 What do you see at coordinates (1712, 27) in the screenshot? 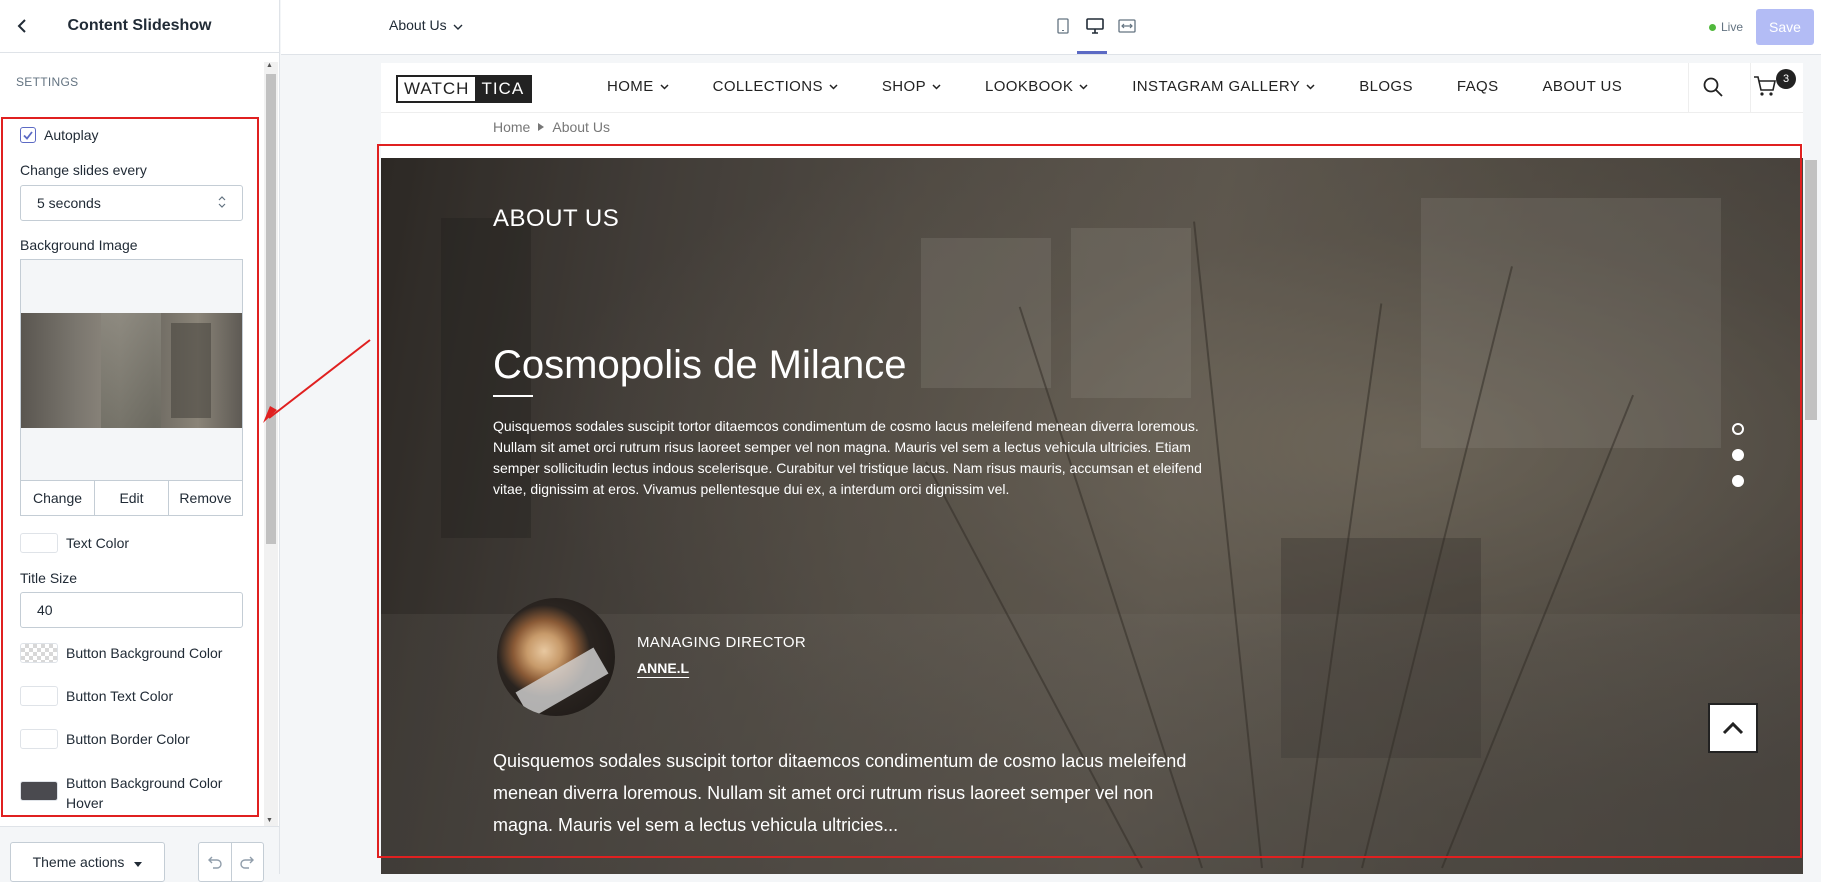
I see `live-dot-icon` at bounding box center [1712, 27].